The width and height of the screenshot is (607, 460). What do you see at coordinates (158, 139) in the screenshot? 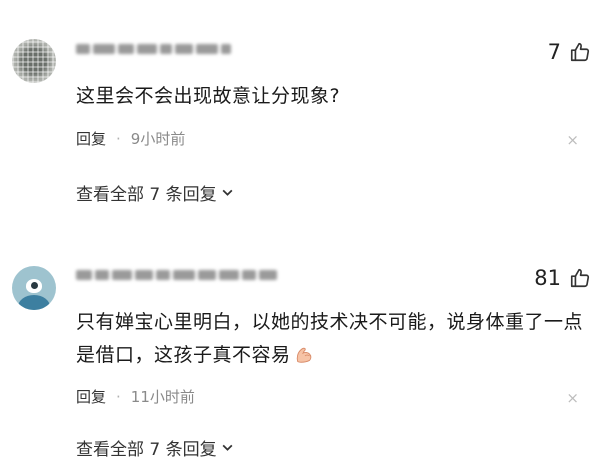
I see `timestamp: 9小时前` at bounding box center [158, 139].